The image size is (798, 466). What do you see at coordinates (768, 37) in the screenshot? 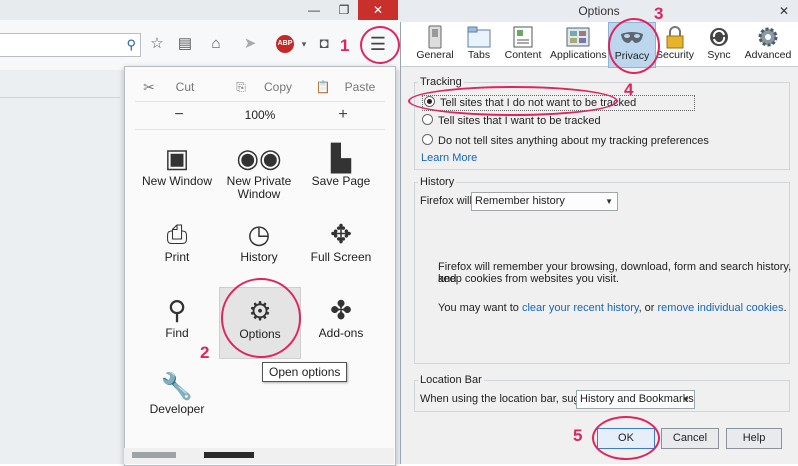
I see `gear-icon` at bounding box center [768, 37].